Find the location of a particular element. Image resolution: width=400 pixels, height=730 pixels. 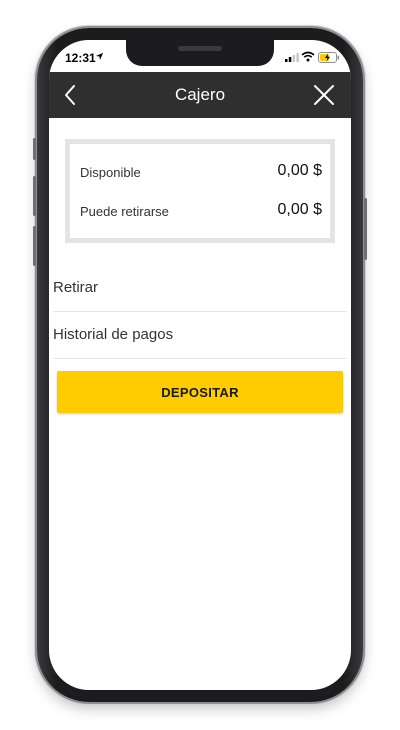

balance-row-available: Disponible 0,00 $ is located at coordinates (201, 173).